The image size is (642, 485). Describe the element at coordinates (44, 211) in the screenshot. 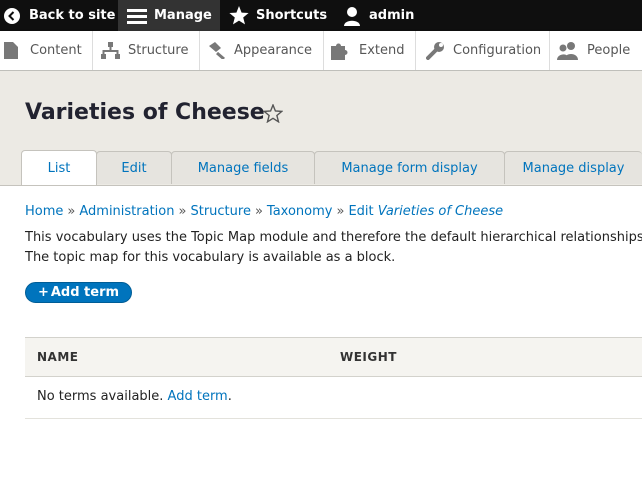

I see `breadcrumb-home: Home` at that location.